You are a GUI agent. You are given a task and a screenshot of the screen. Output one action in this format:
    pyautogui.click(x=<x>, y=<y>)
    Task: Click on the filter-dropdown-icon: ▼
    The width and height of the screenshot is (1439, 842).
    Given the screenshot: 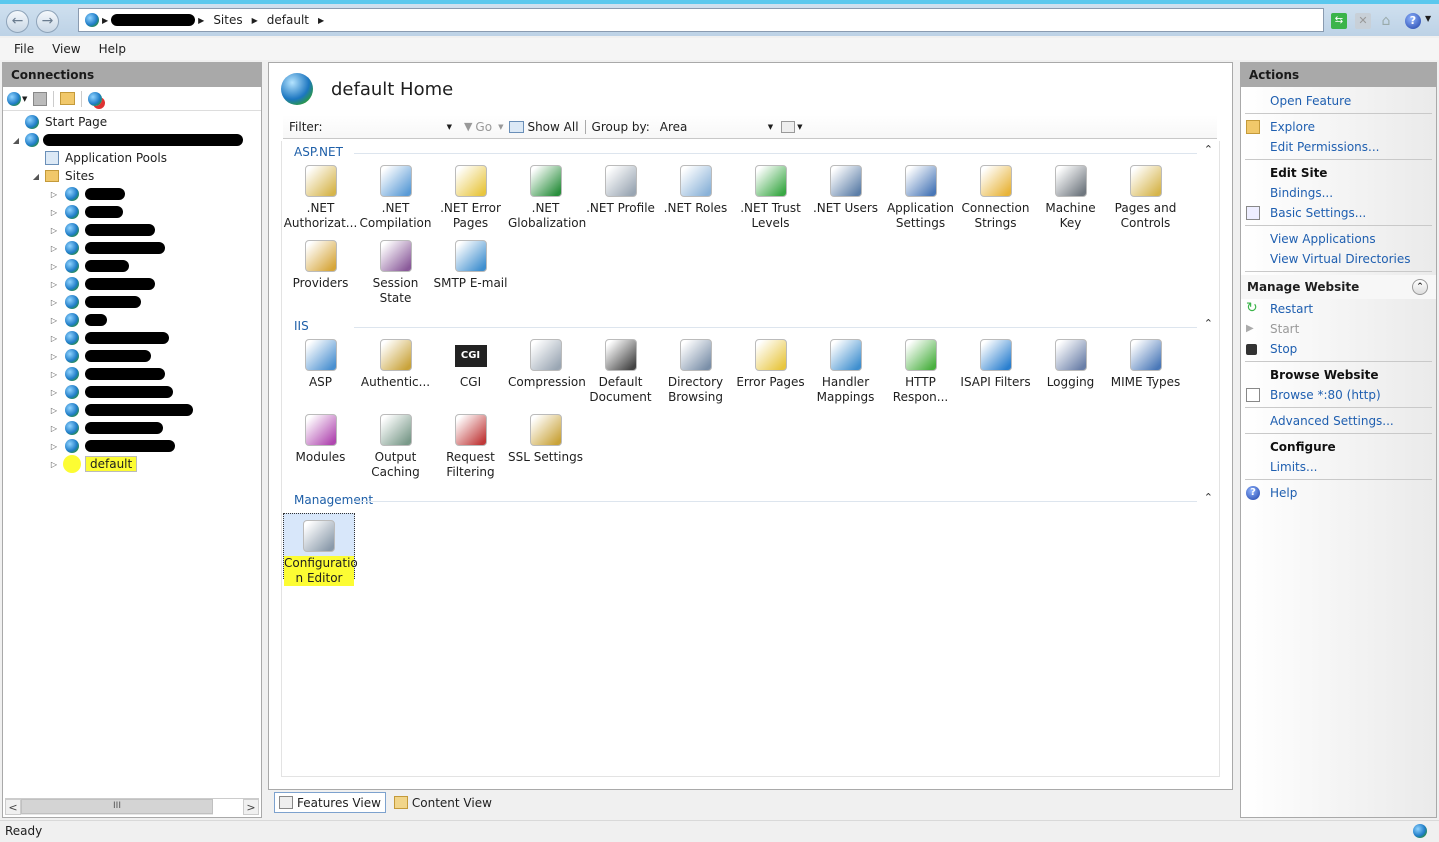 What is the action you would take?
    pyautogui.click(x=449, y=127)
    